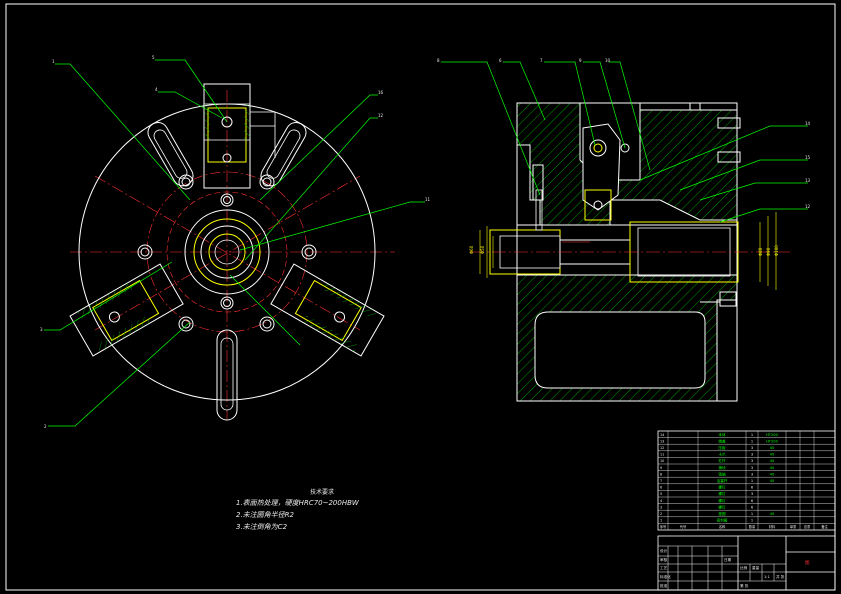 This screenshot has width=841, height=594. I want to click on title-block-label: 标准化, so click(665, 576).